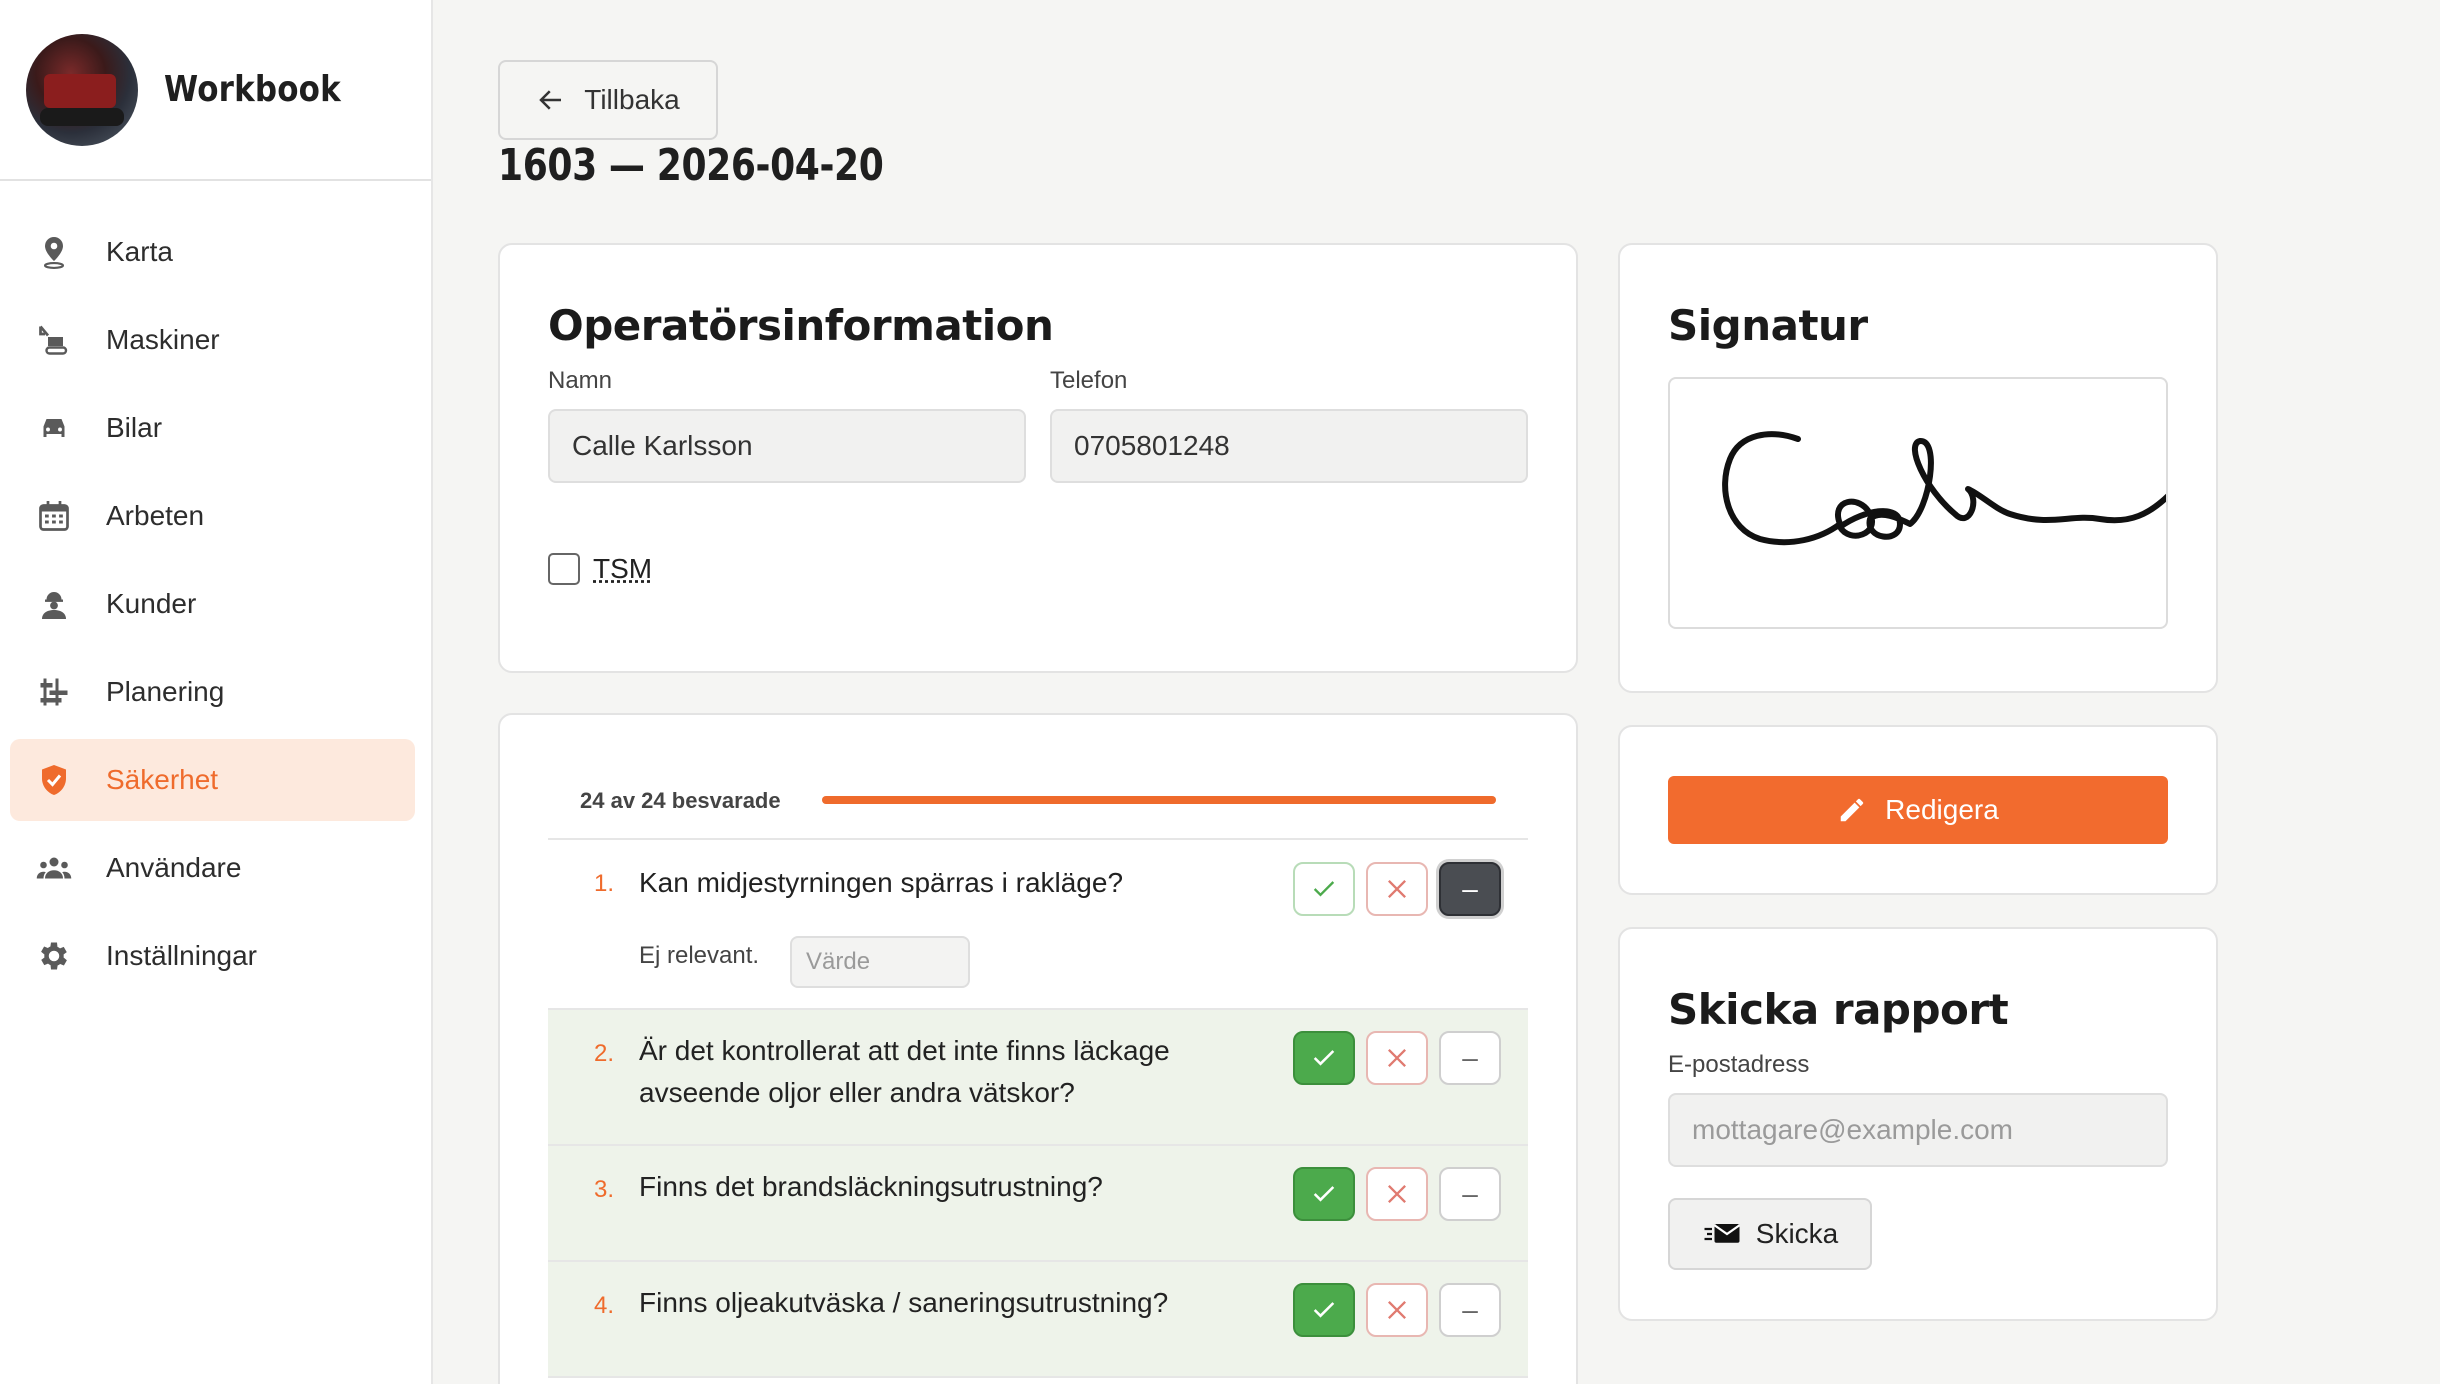 This screenshot has width=2440, height=1384. I want to click on tsm-label: TSM, so click(622, 569).